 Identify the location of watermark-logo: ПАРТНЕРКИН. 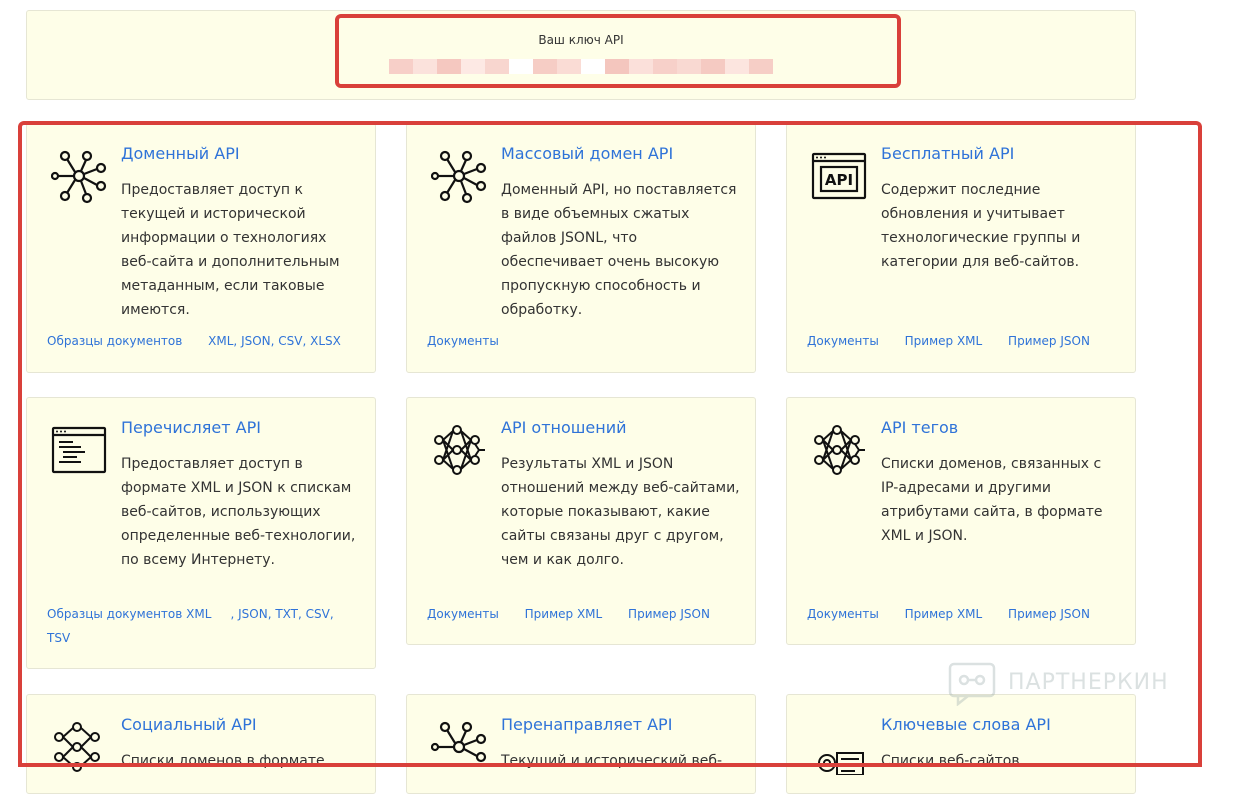
(1073, 684).